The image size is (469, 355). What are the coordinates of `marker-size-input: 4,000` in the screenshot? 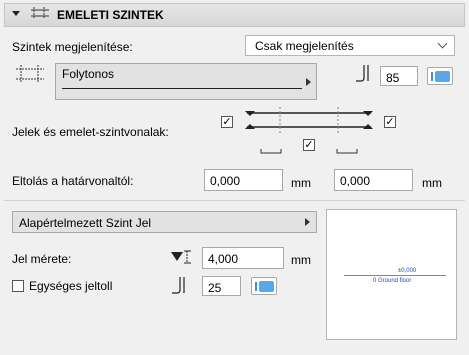 It's located at (243, 258).